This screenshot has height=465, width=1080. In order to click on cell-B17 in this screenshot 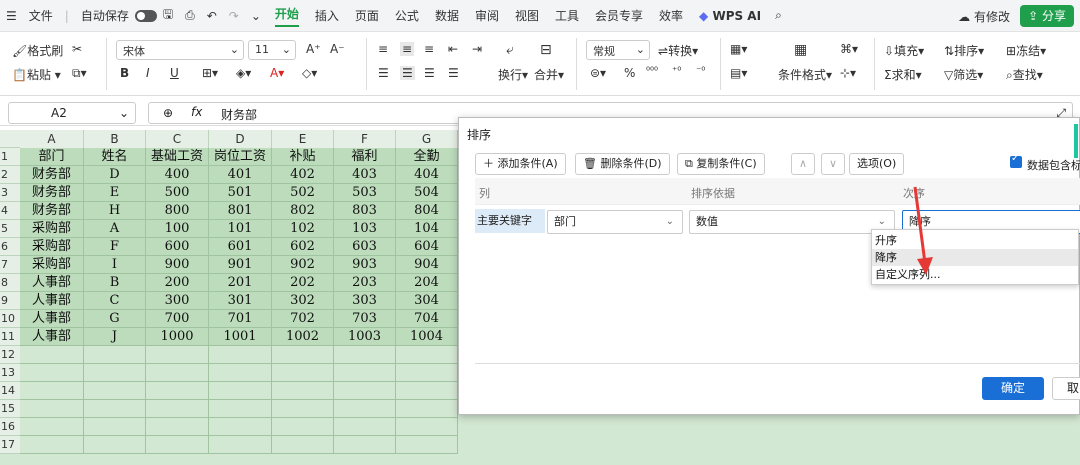, I will do `click(115, 445)`.